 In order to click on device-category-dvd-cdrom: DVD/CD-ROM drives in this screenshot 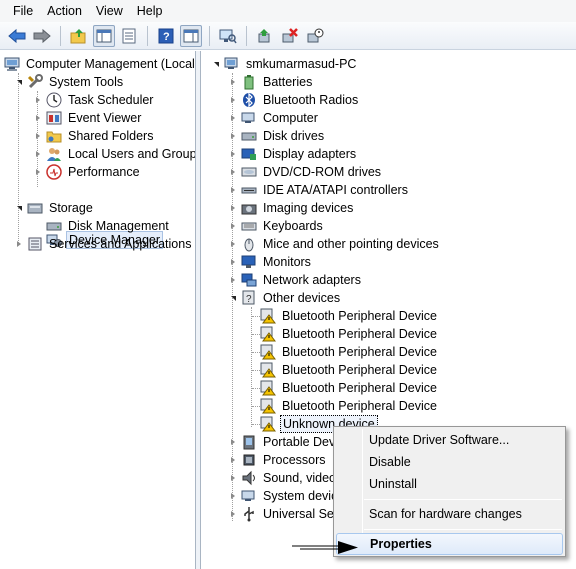, I will do `click(305, 172)`.